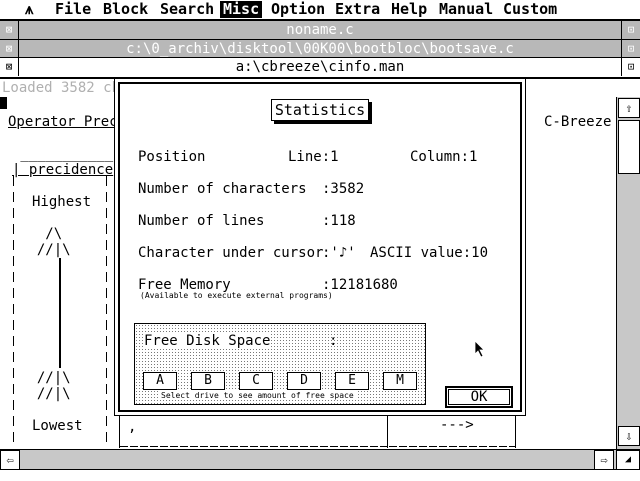  I want to click on cursor-char-value: :'♪', so click(339, 253).